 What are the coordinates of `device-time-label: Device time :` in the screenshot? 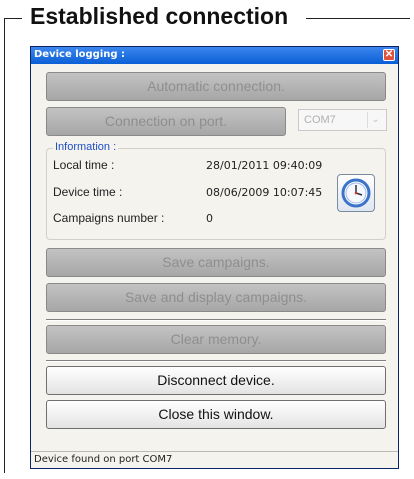 It's located at (88, 192).